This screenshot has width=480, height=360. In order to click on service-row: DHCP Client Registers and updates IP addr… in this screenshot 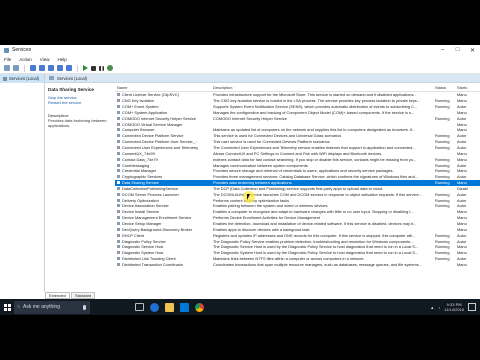, I will do `click(297, 235)`.